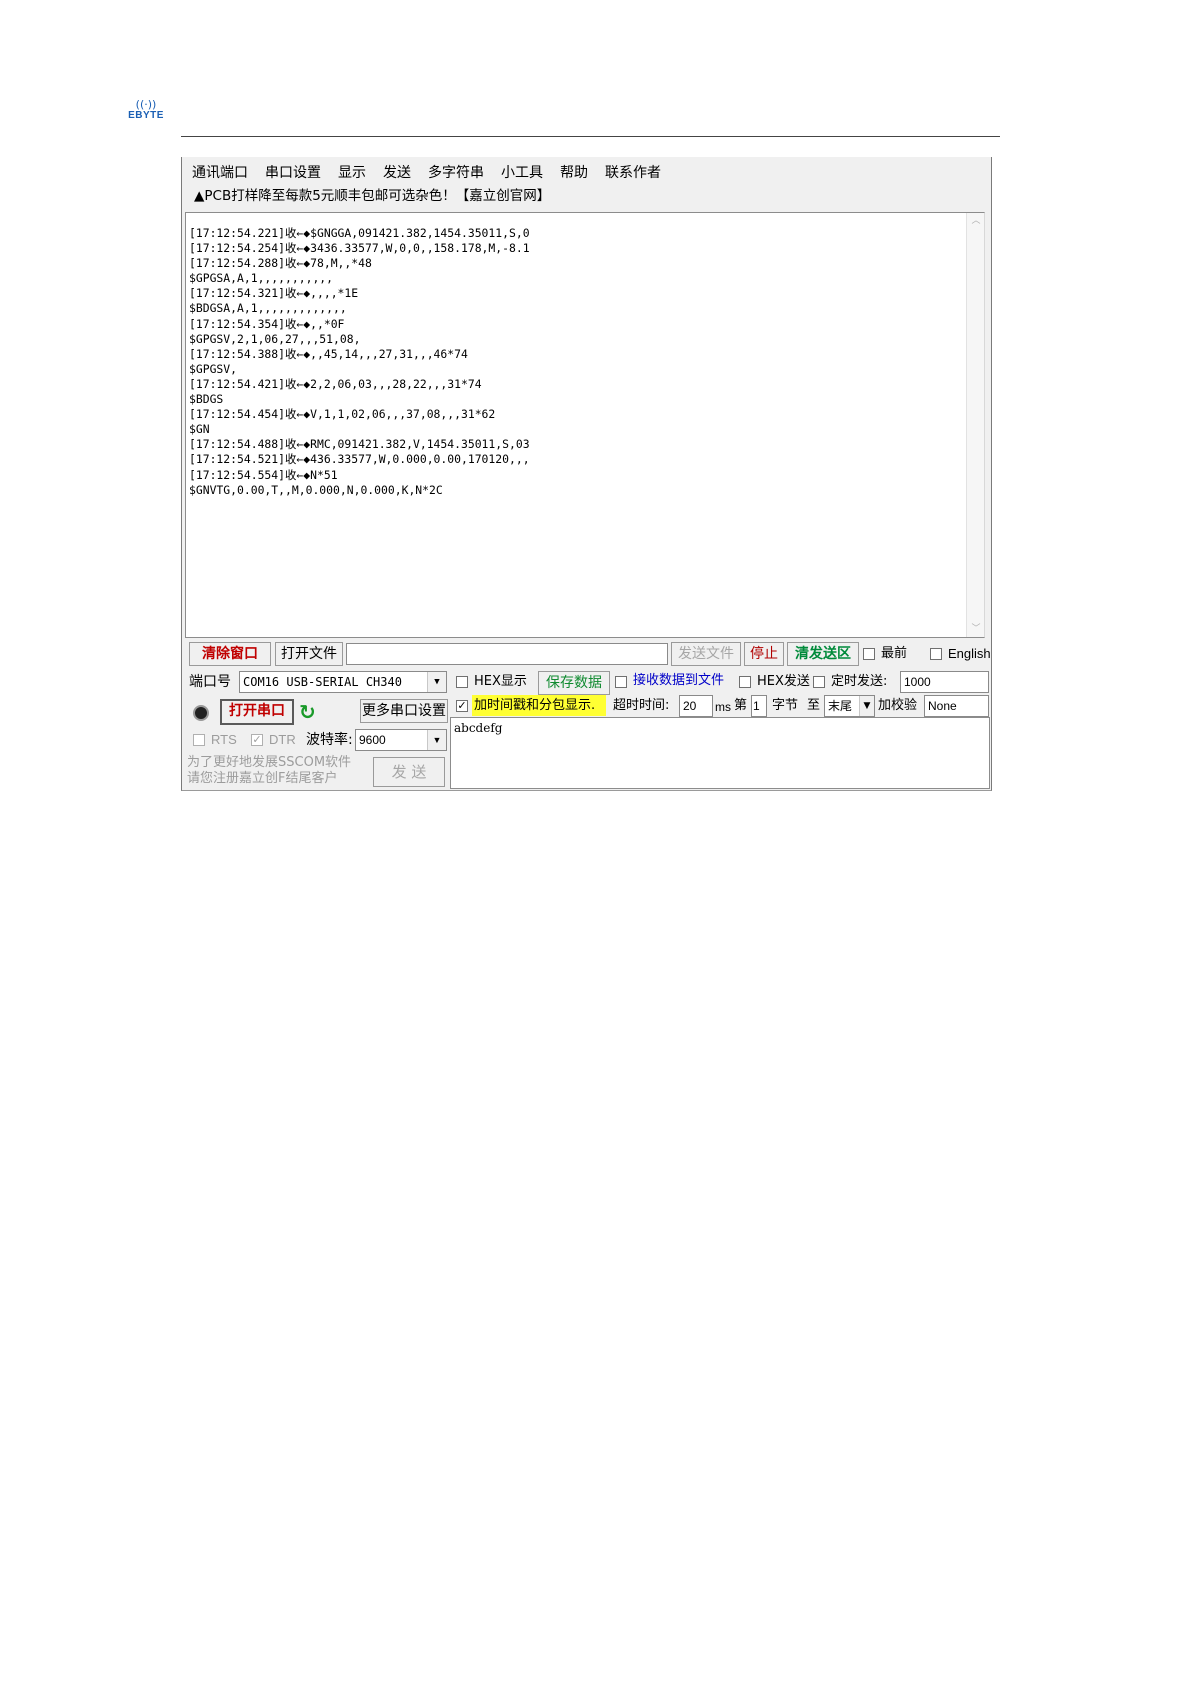  Describe the element at coordinates (268, 308) in the screenshot. I see `receive-line: $BDGSA,A,1,,,,,,,,,,,,,` at that location.